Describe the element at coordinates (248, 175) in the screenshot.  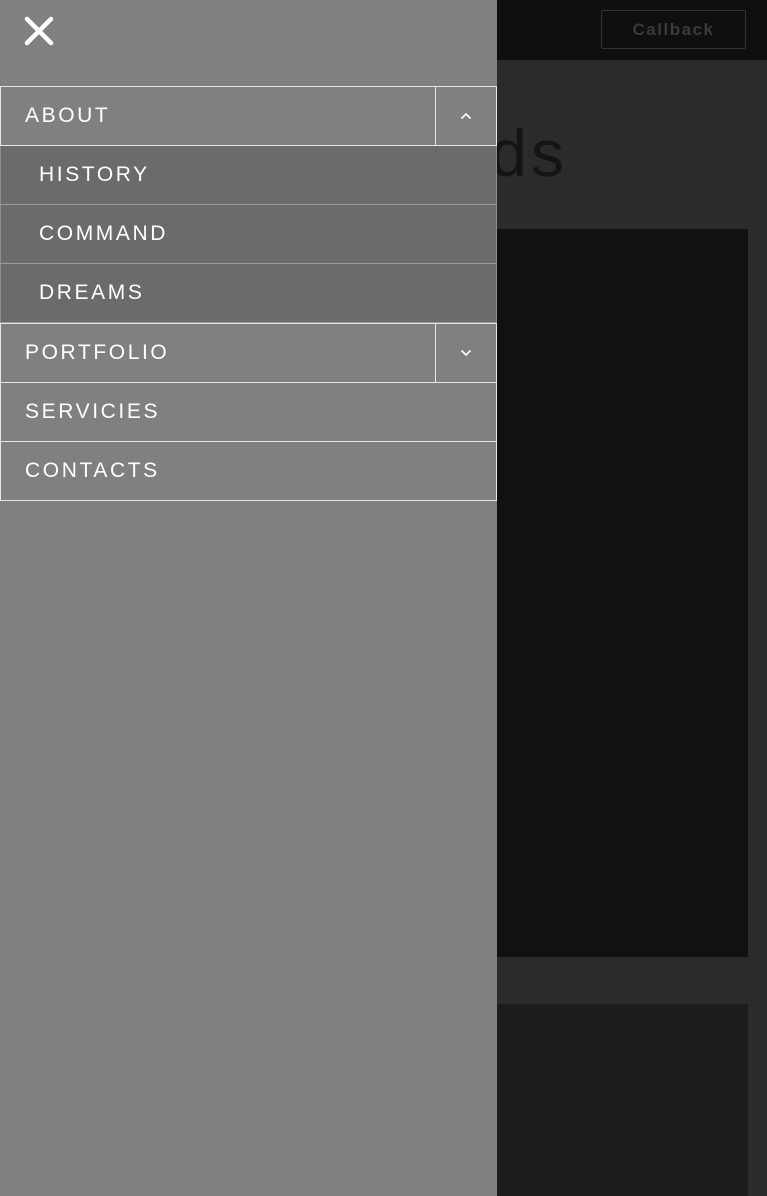
I see `submenu-item-history: HISTORY` at that location.